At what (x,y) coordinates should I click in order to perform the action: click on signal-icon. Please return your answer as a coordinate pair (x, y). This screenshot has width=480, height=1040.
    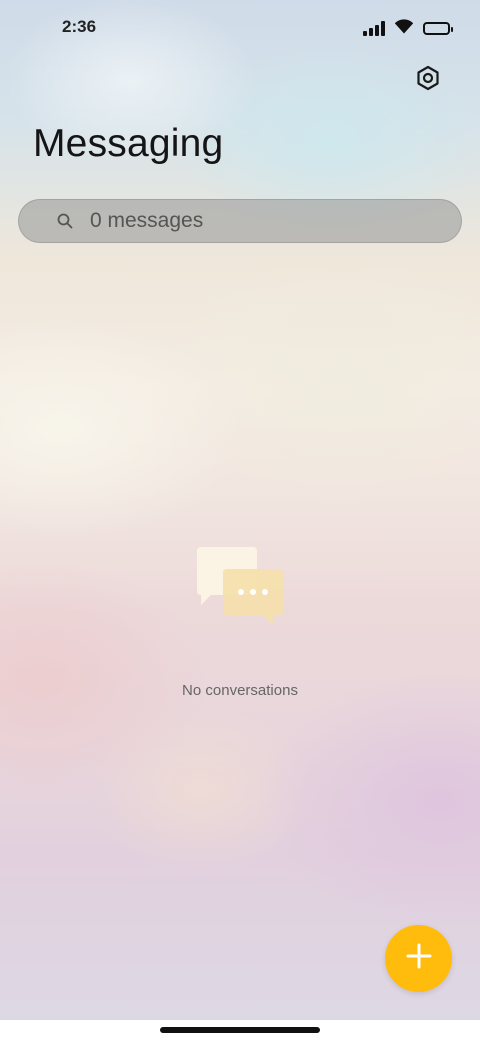
    Looking at the image, I should click on (374, 28).